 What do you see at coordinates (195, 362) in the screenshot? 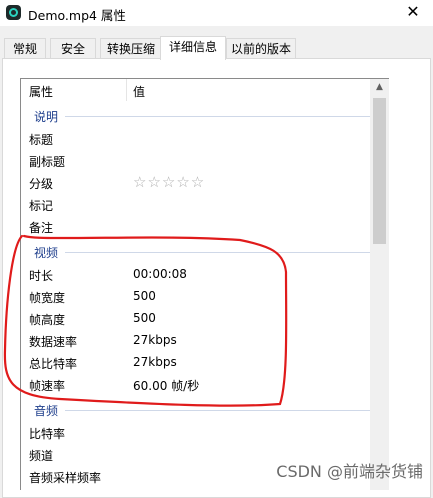
I see `list-item: 总比特率 27kbps` at bounding box center [195, 362].